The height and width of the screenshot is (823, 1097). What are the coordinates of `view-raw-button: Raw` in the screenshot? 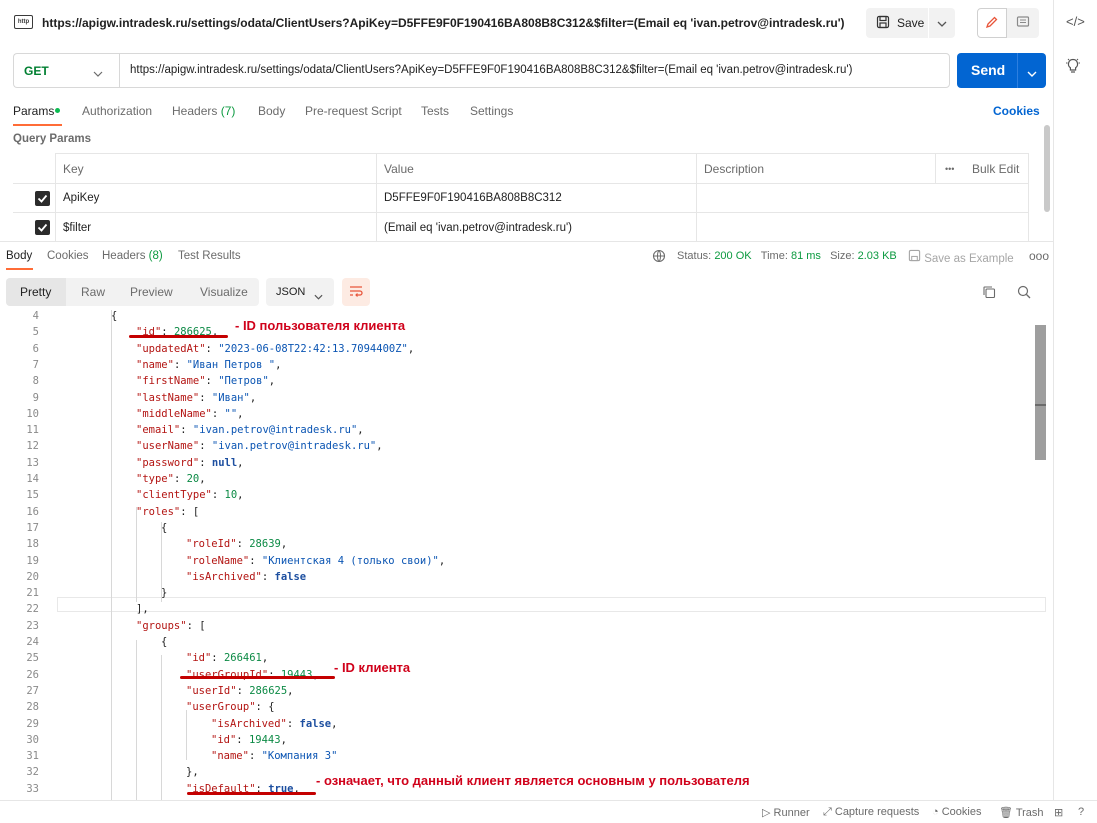 It's located at (93, 292).